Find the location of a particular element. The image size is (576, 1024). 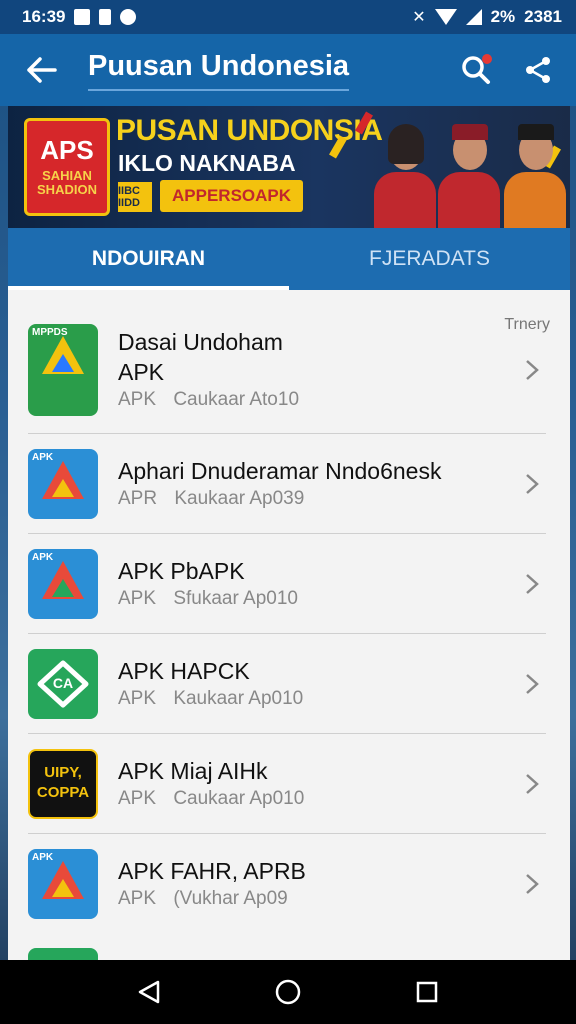

system-nav-bar is located at coordinates (288, 992).